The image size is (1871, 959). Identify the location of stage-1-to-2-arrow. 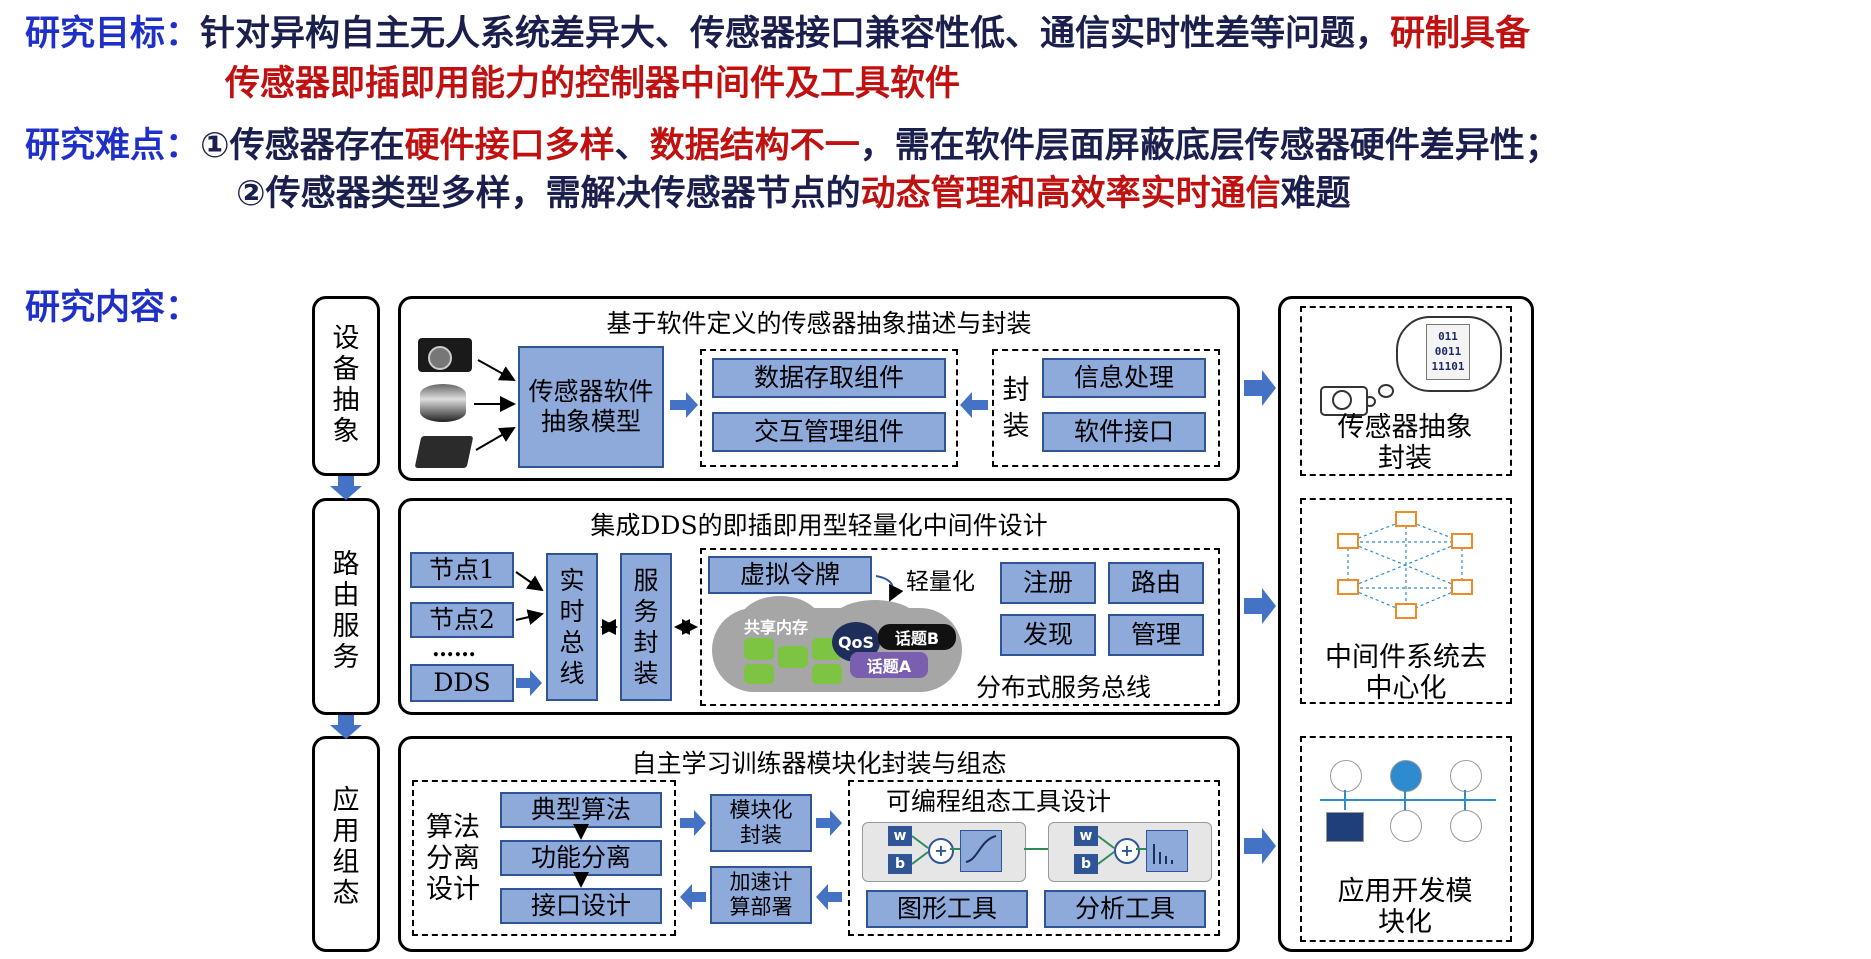
(346, 488).